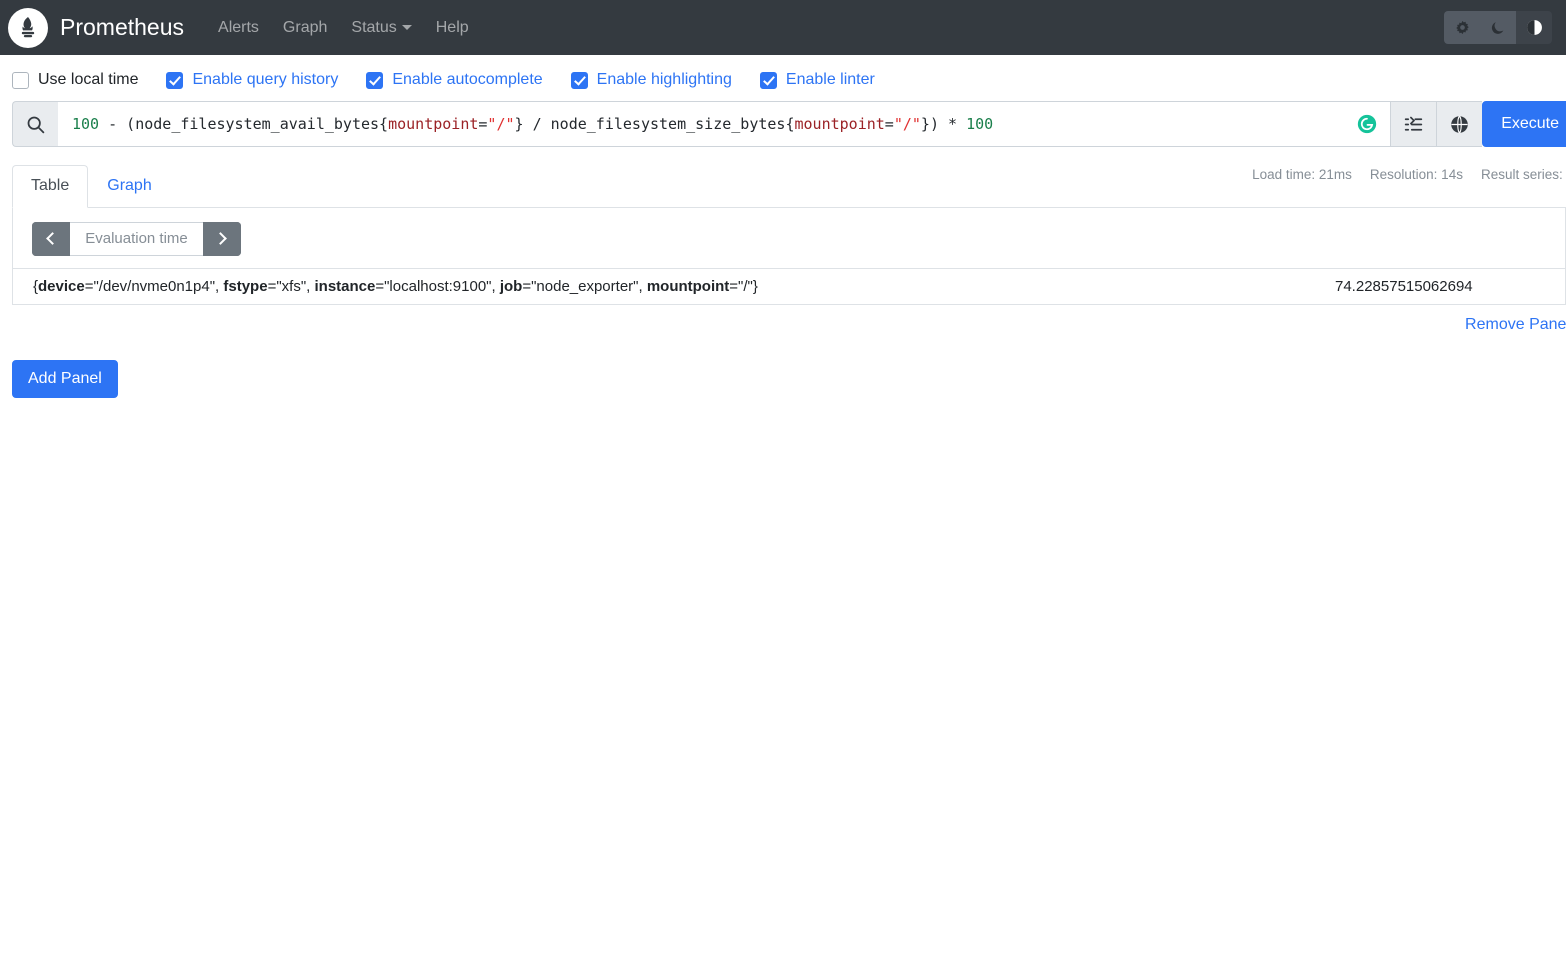  What do you see at coordinates (783, 27) in the screenshot?
I see `top-navbar: Prometheus Alerts Graph Status Help` at bounding box center [783, 27].